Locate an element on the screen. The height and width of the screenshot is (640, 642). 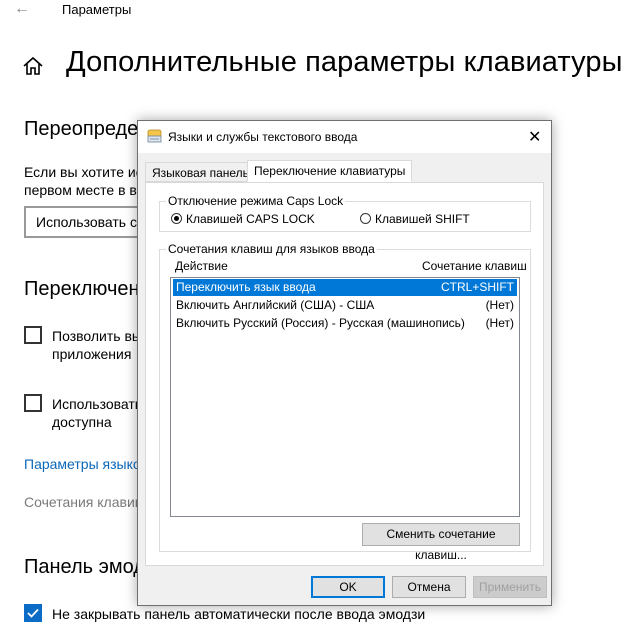
capslock-key-radio is located at coordinates (176, 218).